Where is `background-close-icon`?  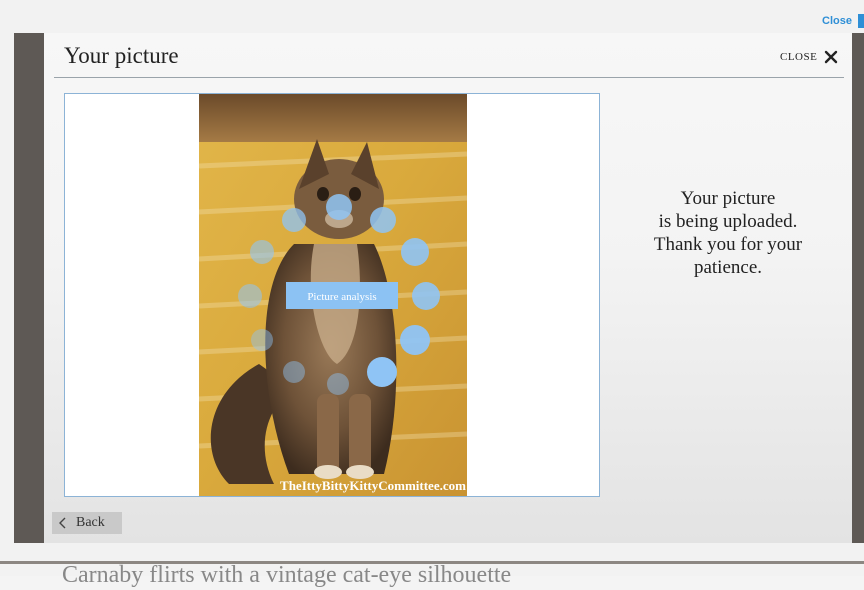 background-close-icon is located at coordinates (861, 21).